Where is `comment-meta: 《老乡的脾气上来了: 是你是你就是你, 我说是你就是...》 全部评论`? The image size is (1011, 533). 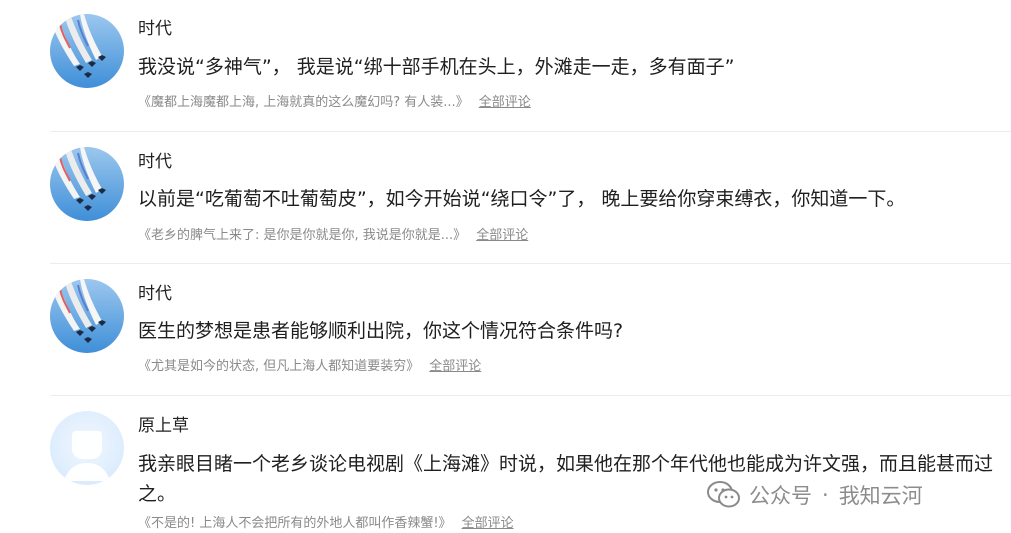
comment-meta: 《老乡的脾气上来了: 是你是你就是你, 我说是你就是...》 全部评论 is located at coordinates (333, 236).